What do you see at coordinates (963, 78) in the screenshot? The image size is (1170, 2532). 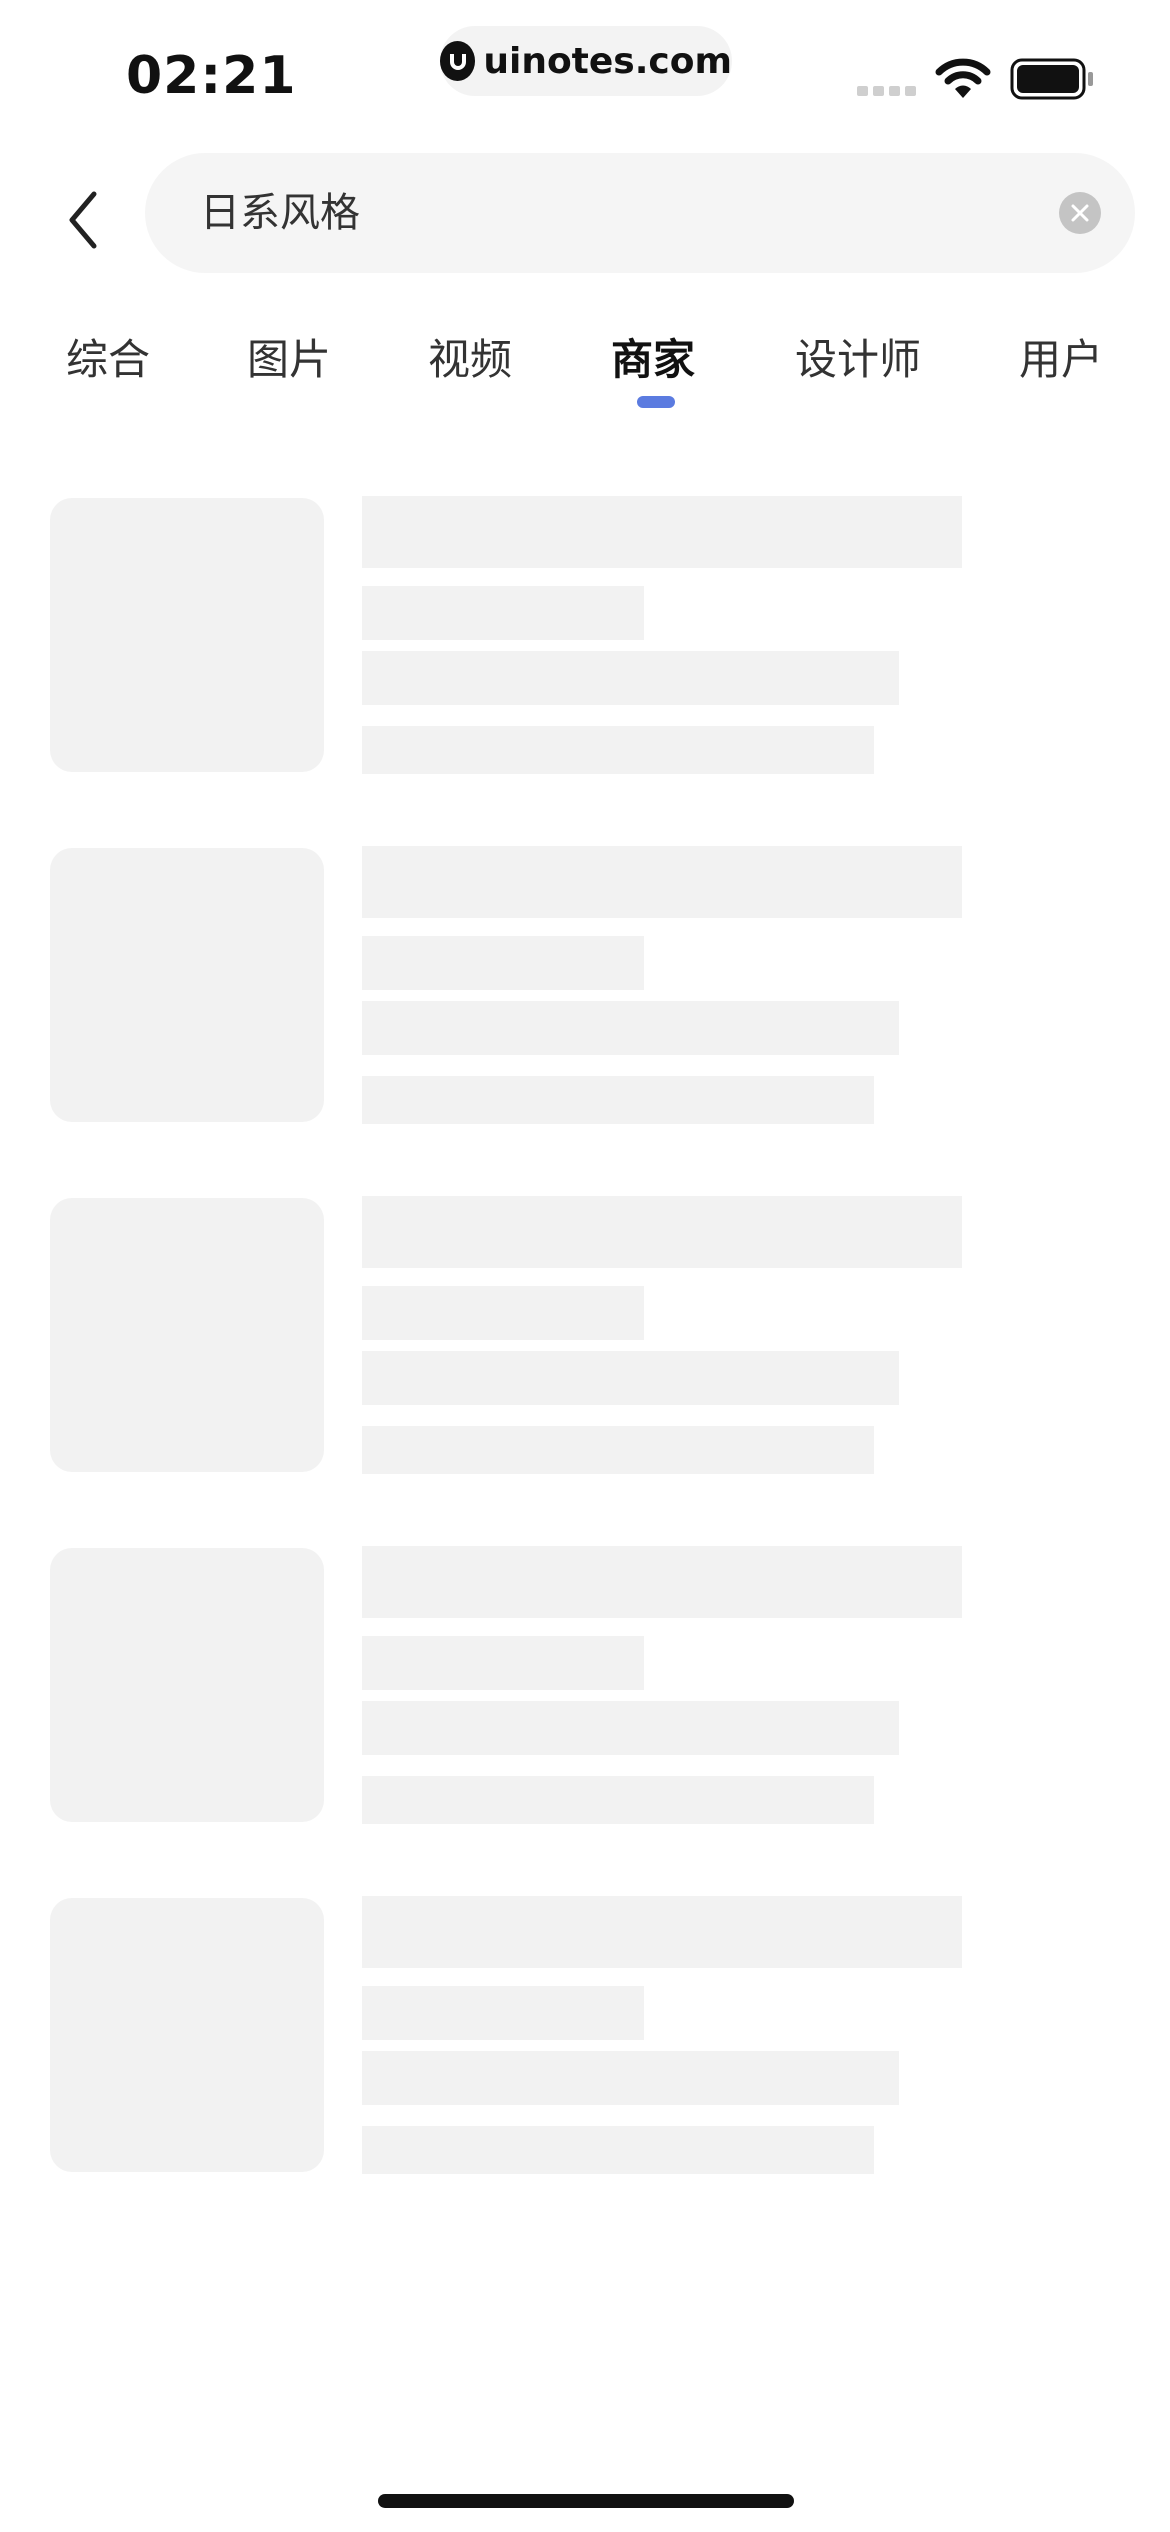 I see `wifi-icon` at bounding box center [963, 78].